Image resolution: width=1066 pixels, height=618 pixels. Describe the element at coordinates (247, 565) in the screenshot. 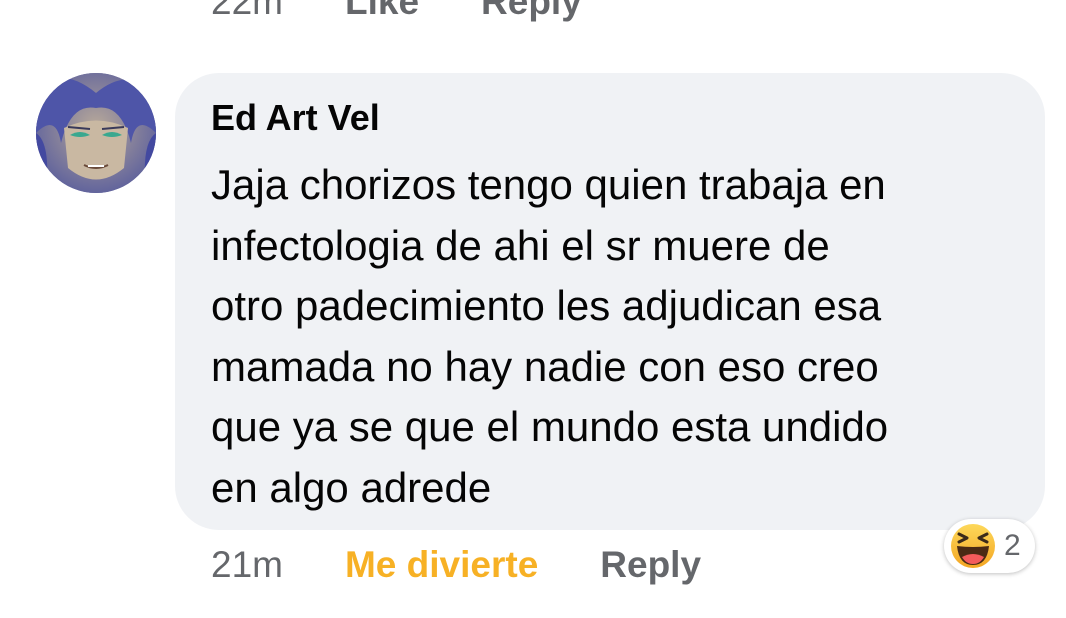

I see `comment-time: 21m` at that location.